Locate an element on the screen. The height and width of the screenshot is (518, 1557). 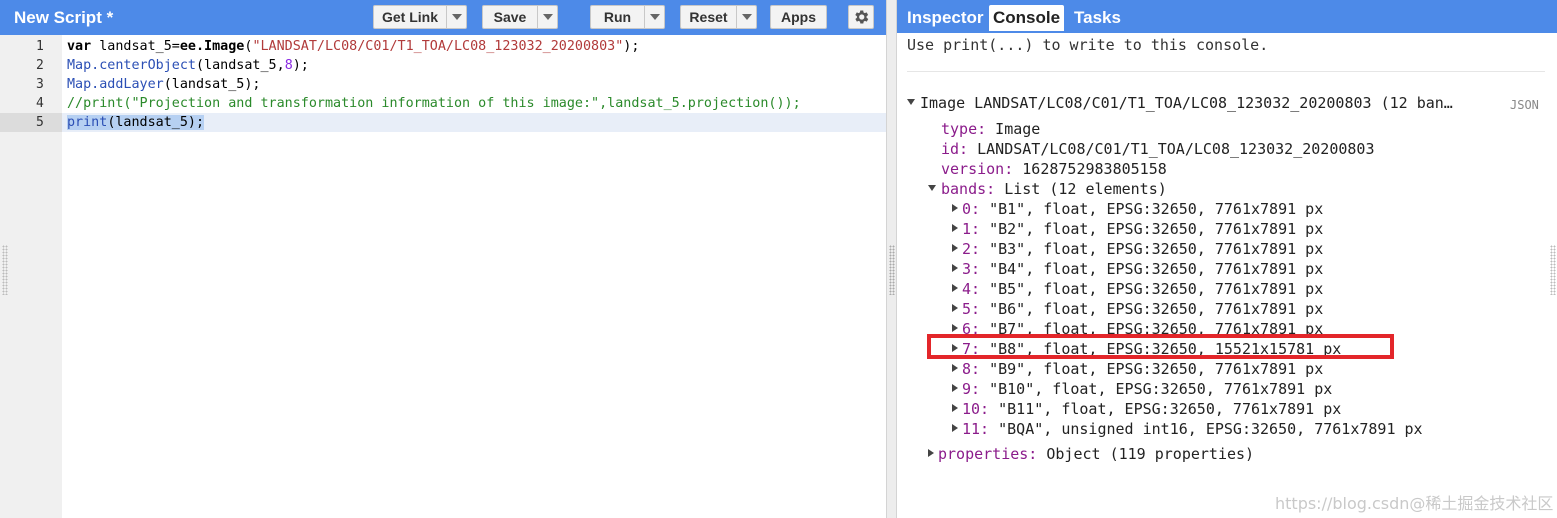
code-token: landsat_5= is located at coordinates (135, 46).